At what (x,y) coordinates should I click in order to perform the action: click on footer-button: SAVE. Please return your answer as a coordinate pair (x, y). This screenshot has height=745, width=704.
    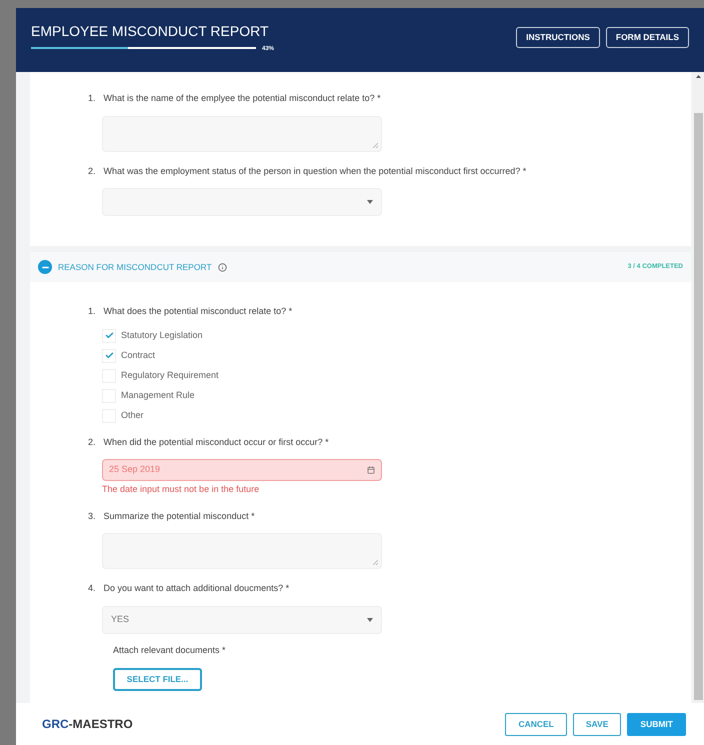
    Looking at the image, I should click on (597, 724).